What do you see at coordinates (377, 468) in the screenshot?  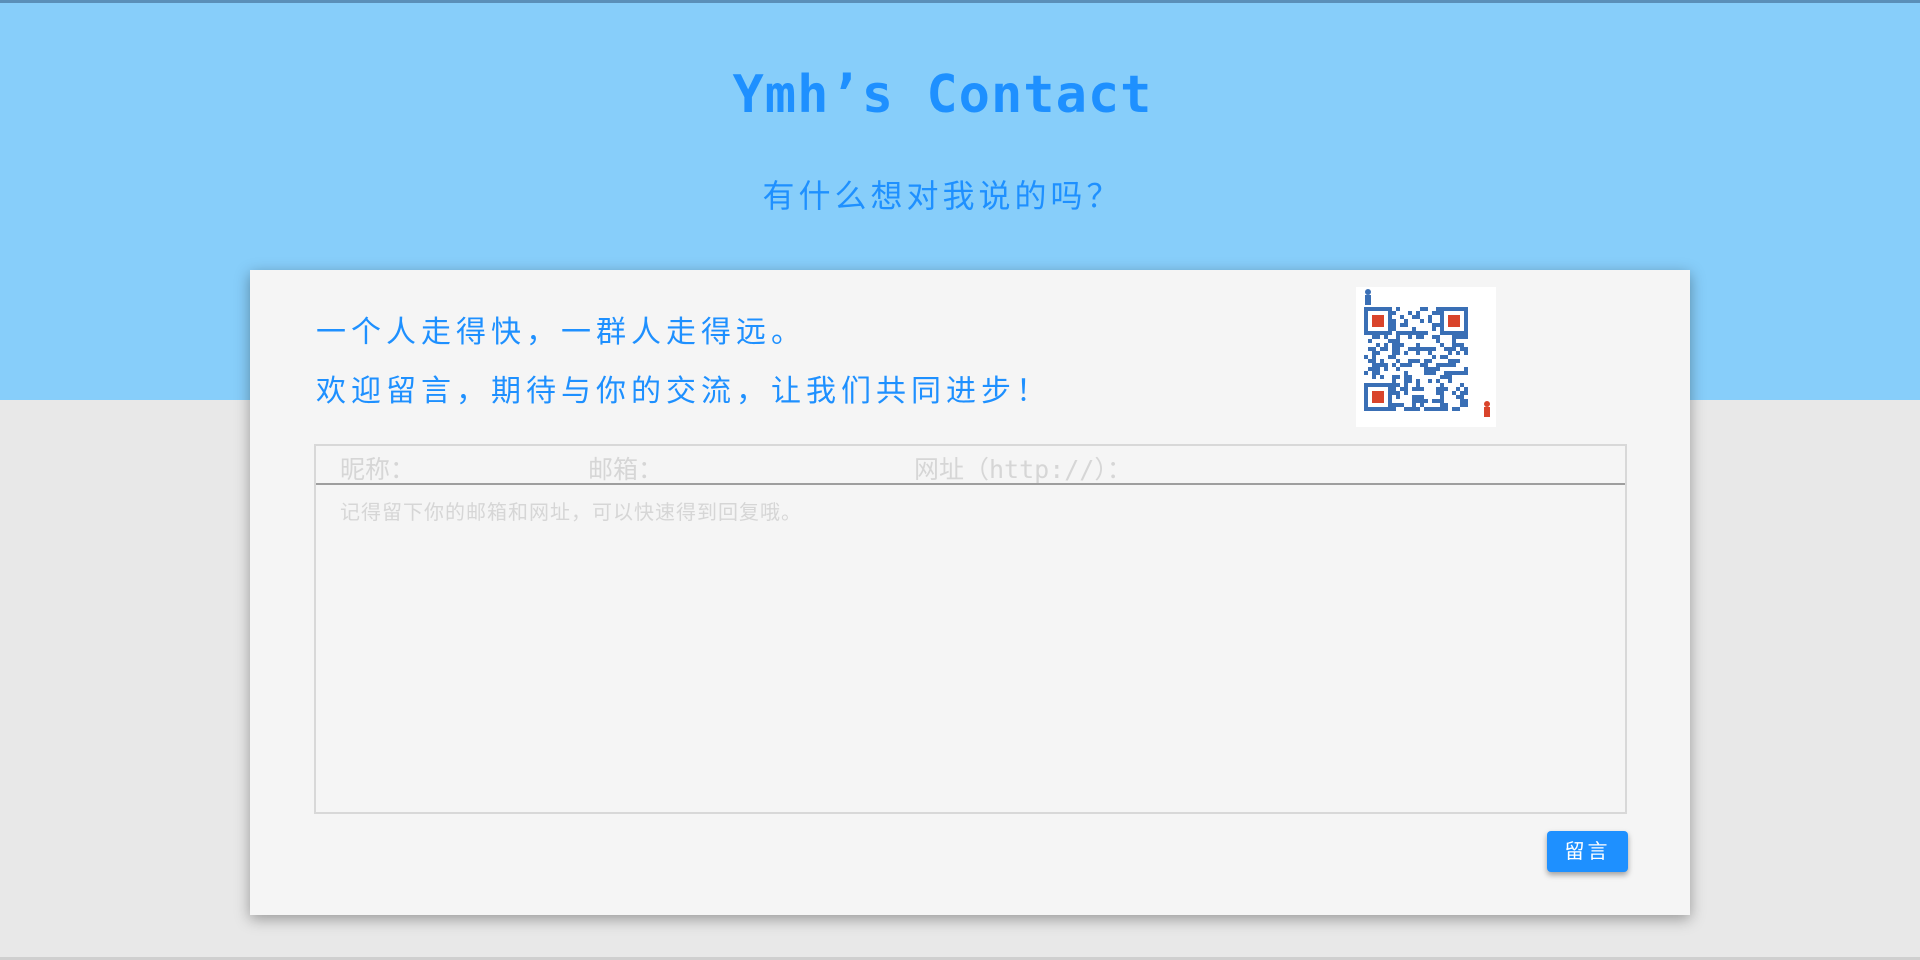 I see `nickname-input: 昵称：` at bounding box center [377, 468].